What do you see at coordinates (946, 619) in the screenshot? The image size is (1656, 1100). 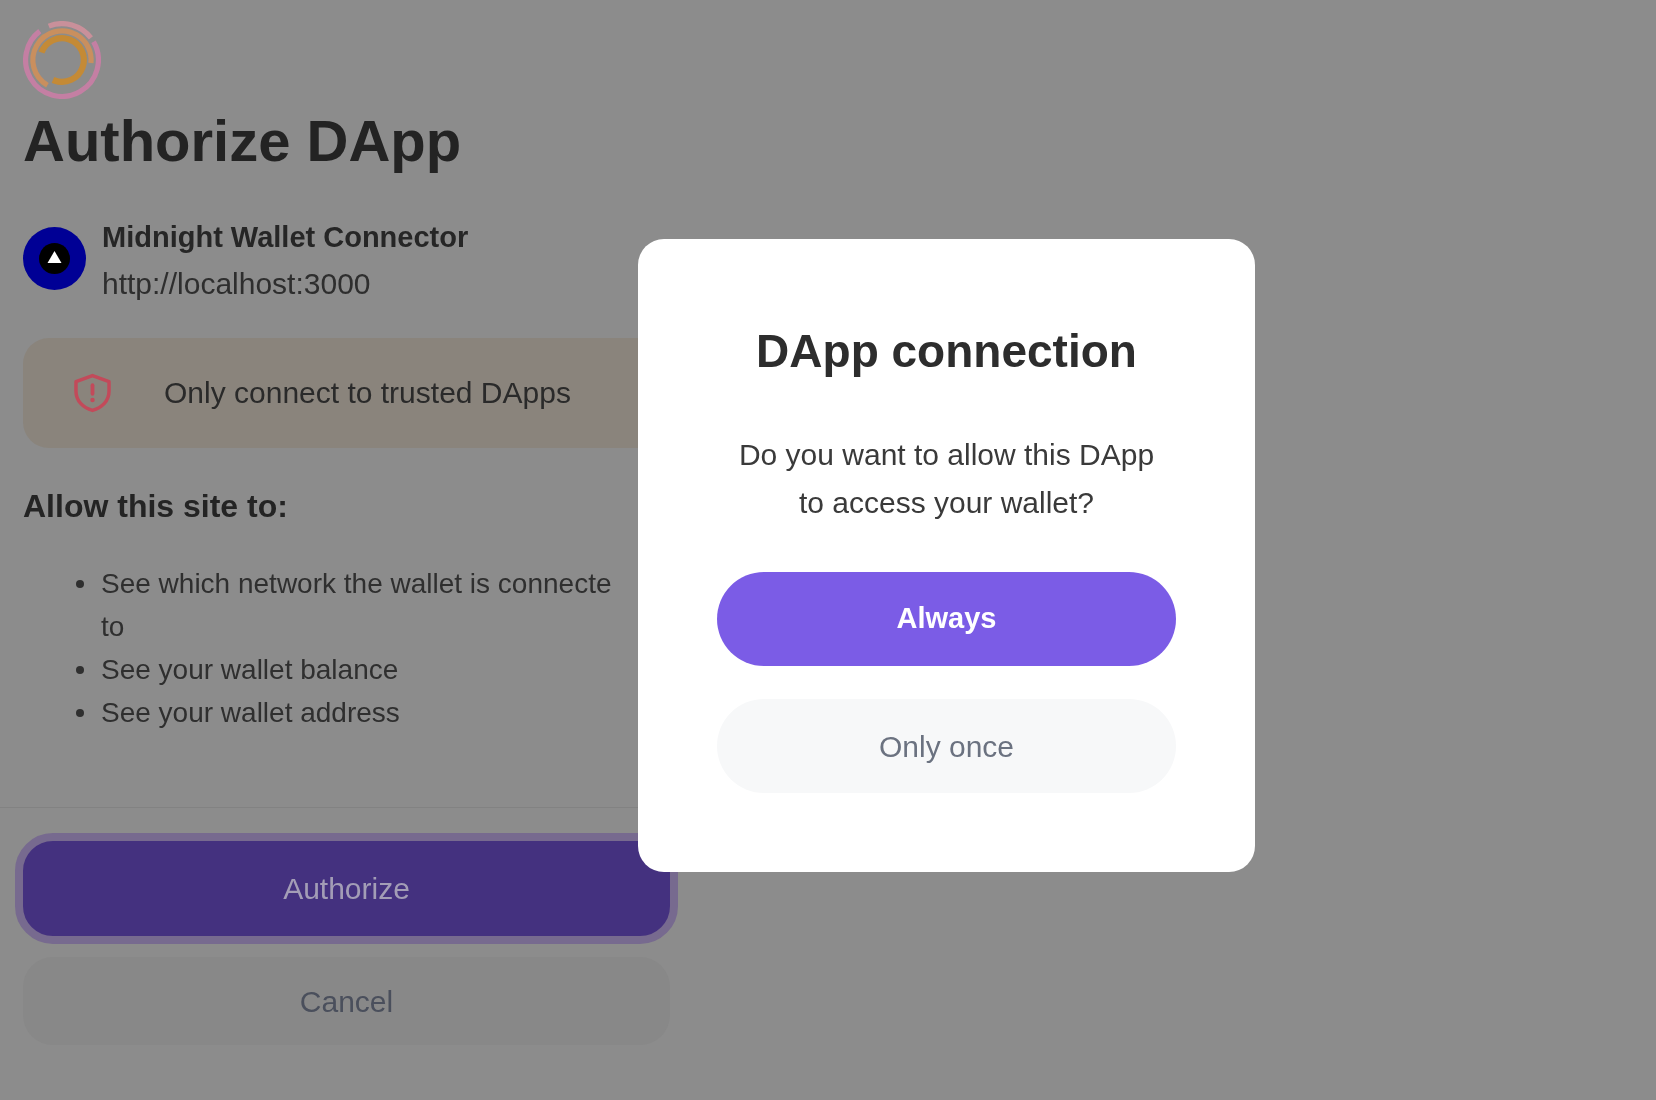 I see `dialog-button: Always` at bounding box center [946, 619].